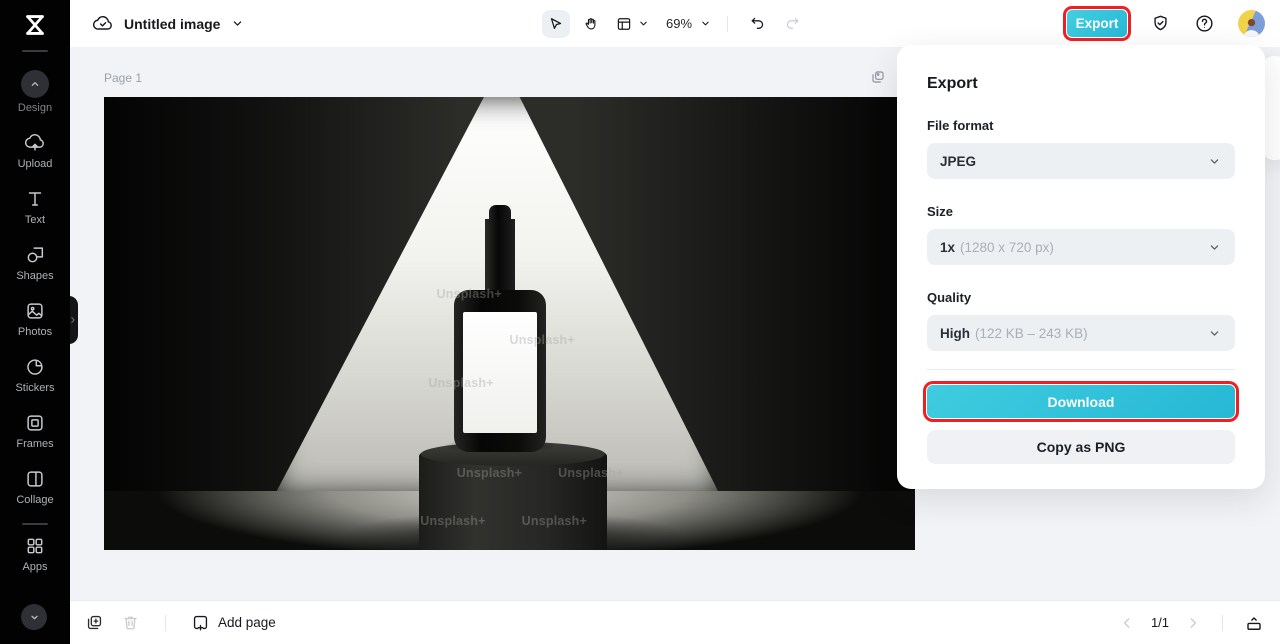 The width and height of the screenshot is (1280, 644). Describe the element at coordinates (949, 297) in the screenshot. I see `quality-label: Quality` at that location.